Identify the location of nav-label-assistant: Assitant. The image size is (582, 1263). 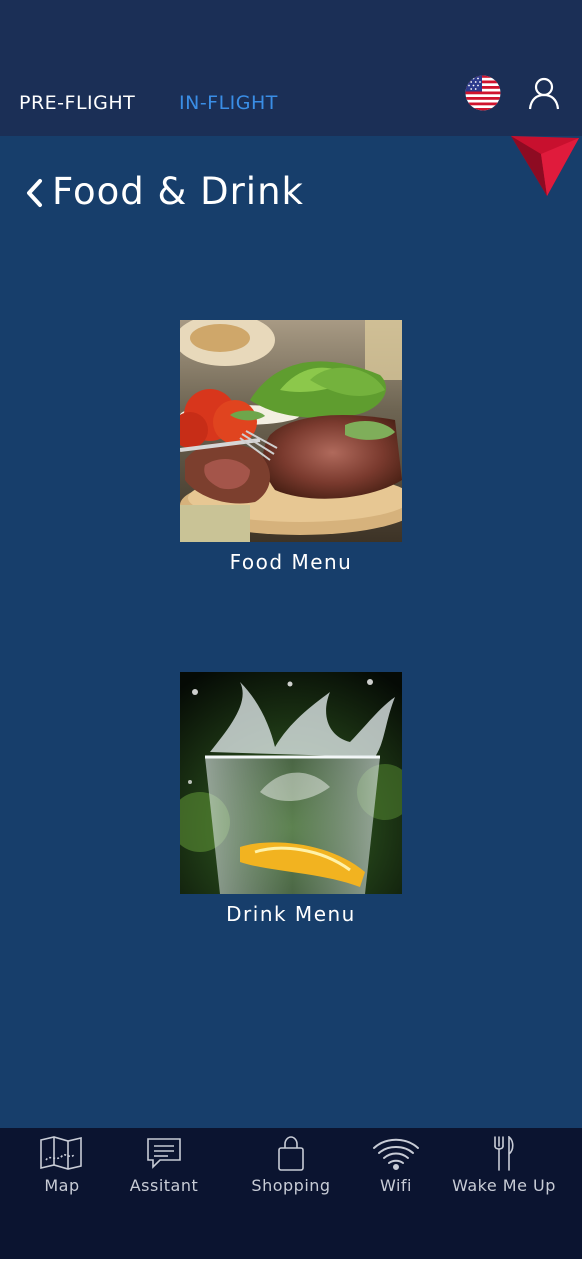
(164, 1185).